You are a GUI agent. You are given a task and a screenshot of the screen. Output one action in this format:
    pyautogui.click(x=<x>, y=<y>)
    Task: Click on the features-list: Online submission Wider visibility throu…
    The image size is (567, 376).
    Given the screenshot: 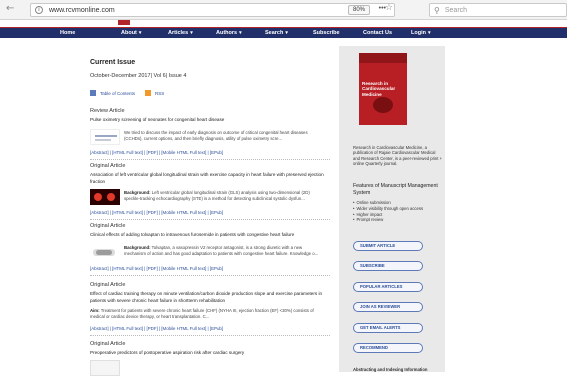 What is the action you would take?
    pyautogui.click(x=398, y=211)
    